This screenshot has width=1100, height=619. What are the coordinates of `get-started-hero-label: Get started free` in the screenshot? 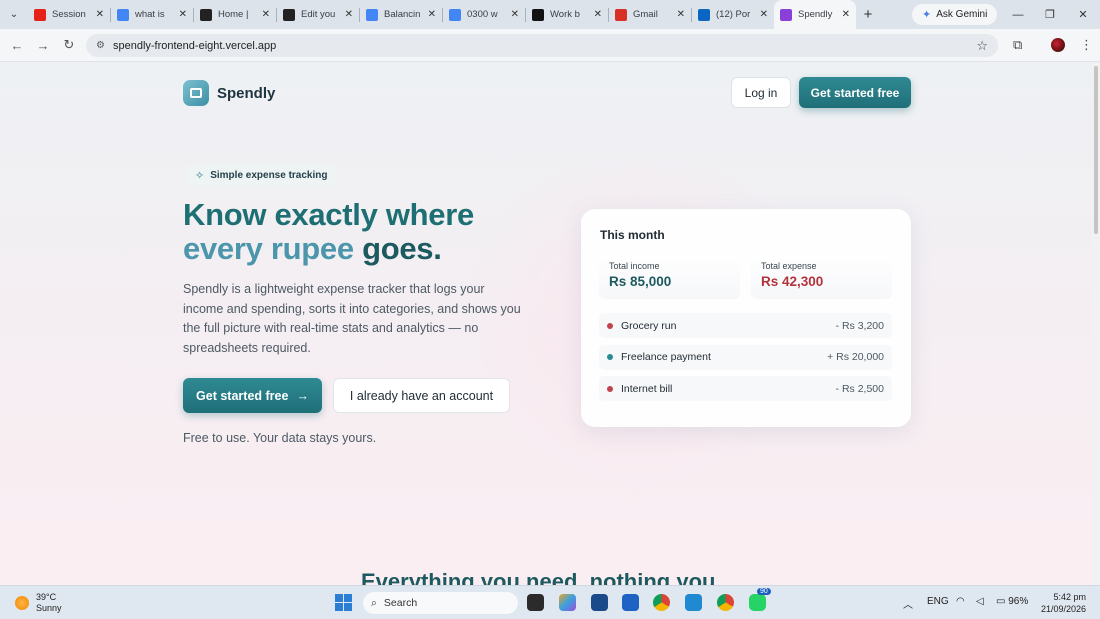 It's located at (242, 395).